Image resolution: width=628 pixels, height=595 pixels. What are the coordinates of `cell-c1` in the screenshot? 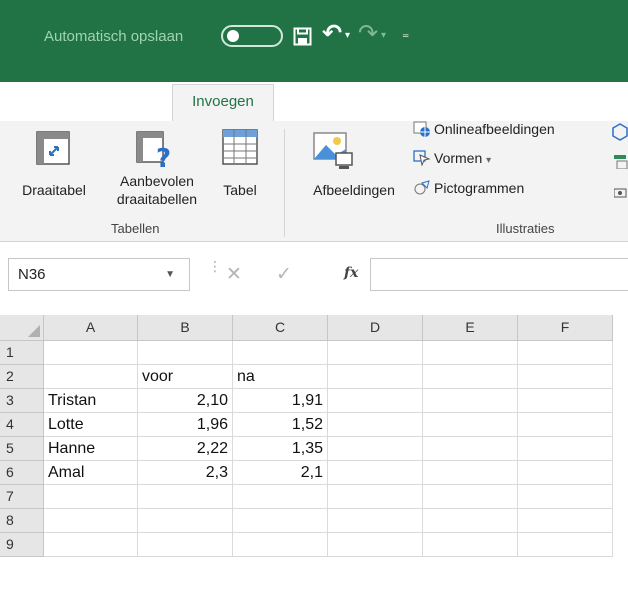 It's located at (280, 353).